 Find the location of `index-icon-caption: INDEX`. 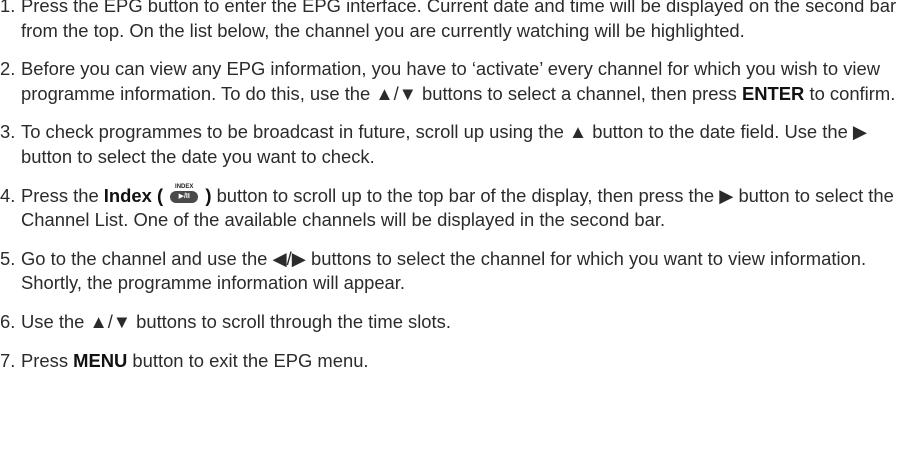

index-icon-caption: INDEX is located at coordinates (184, 186).